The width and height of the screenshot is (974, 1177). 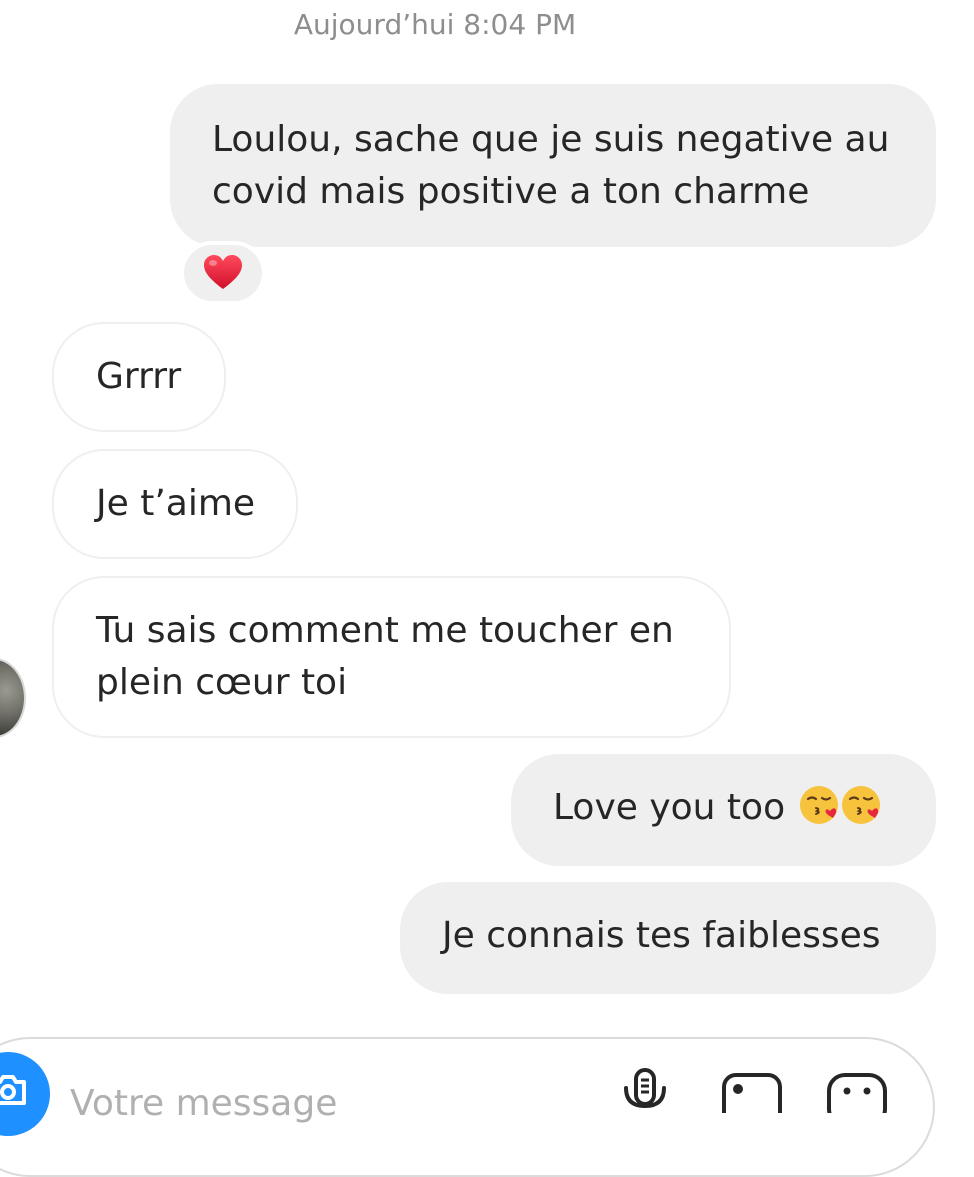 I want to click on sent-message-bubble: Je connais tes faiblesses, so click(x=668, y=938).